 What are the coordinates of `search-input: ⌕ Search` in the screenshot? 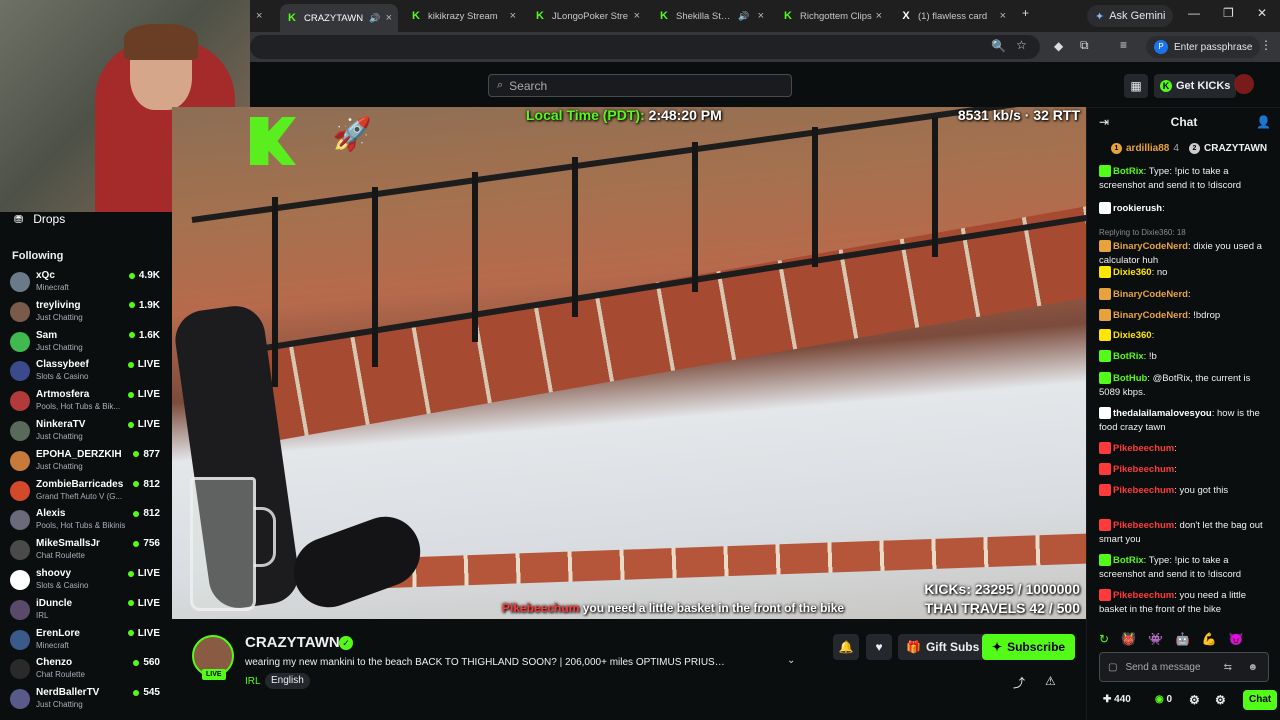 It's located at (640, 85).